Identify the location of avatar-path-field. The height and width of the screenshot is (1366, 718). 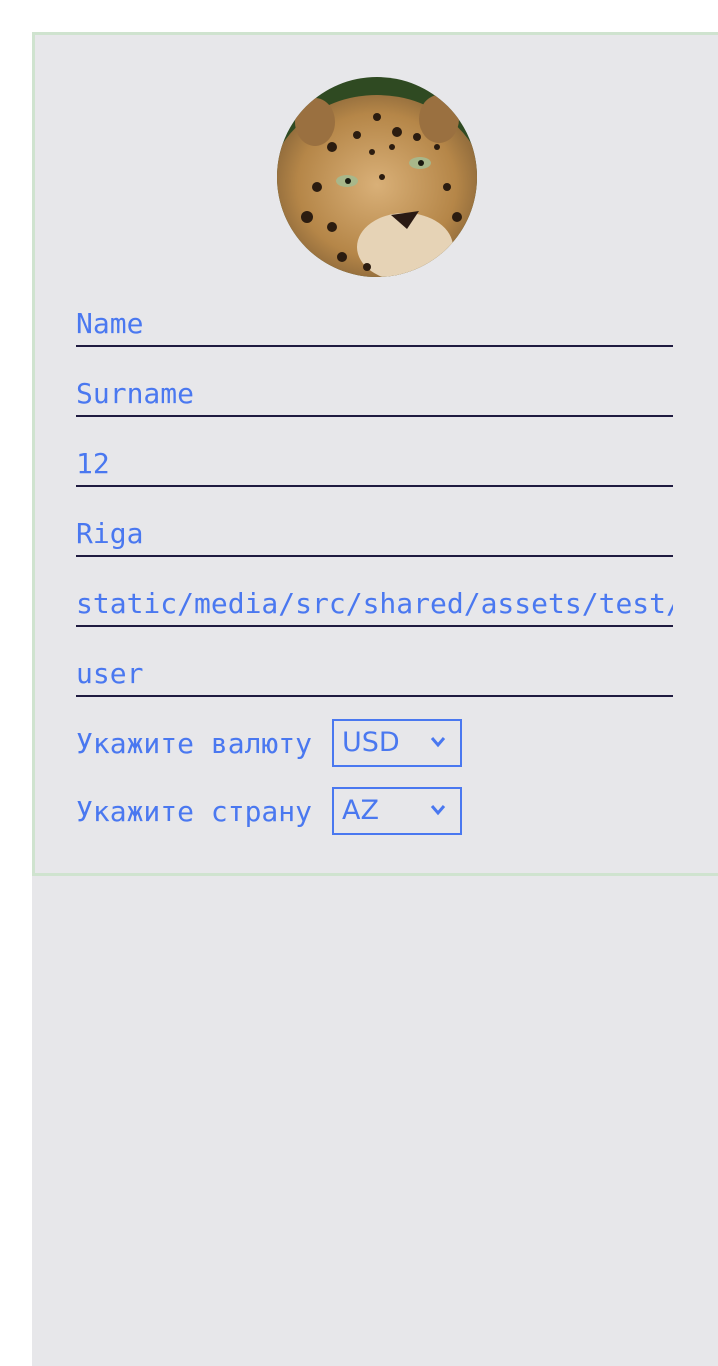
(374, 606).